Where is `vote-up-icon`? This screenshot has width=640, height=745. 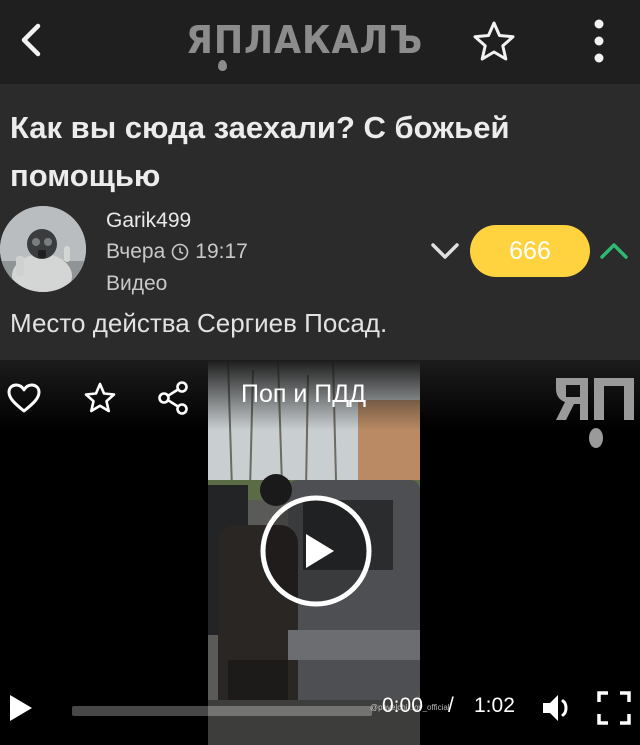
vote-up-icon is located at coordinates (614, 251).